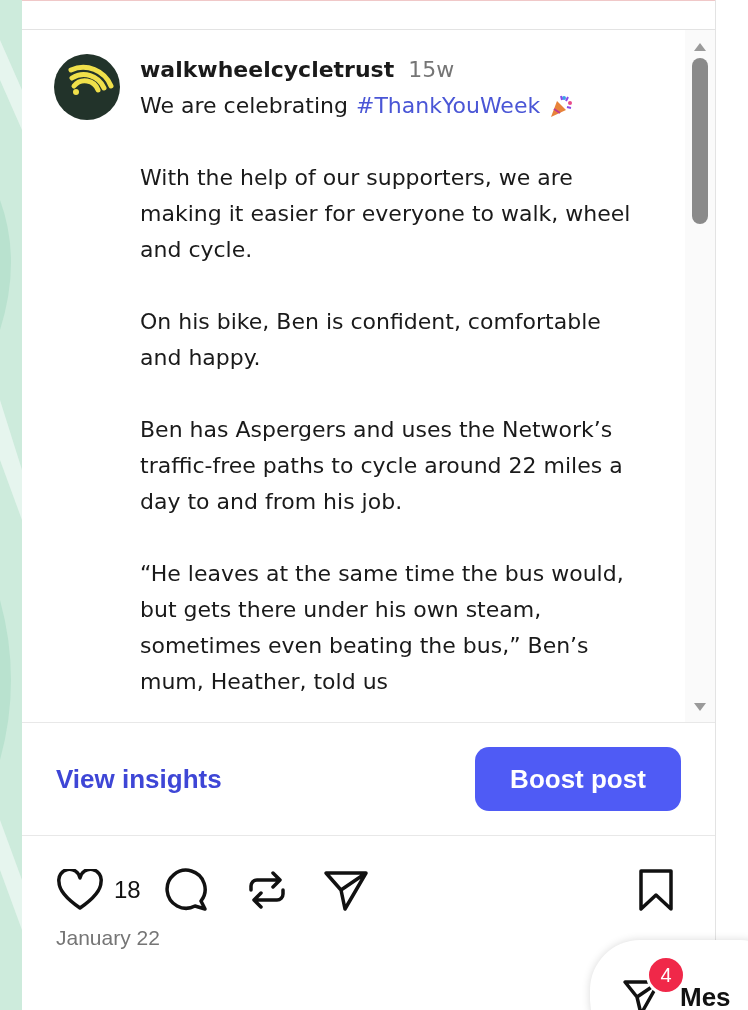 The image size is (748, 1010). Describe the element at coordinates (656, 890) in the screenshot. I see `bookmark-icon` at that location.